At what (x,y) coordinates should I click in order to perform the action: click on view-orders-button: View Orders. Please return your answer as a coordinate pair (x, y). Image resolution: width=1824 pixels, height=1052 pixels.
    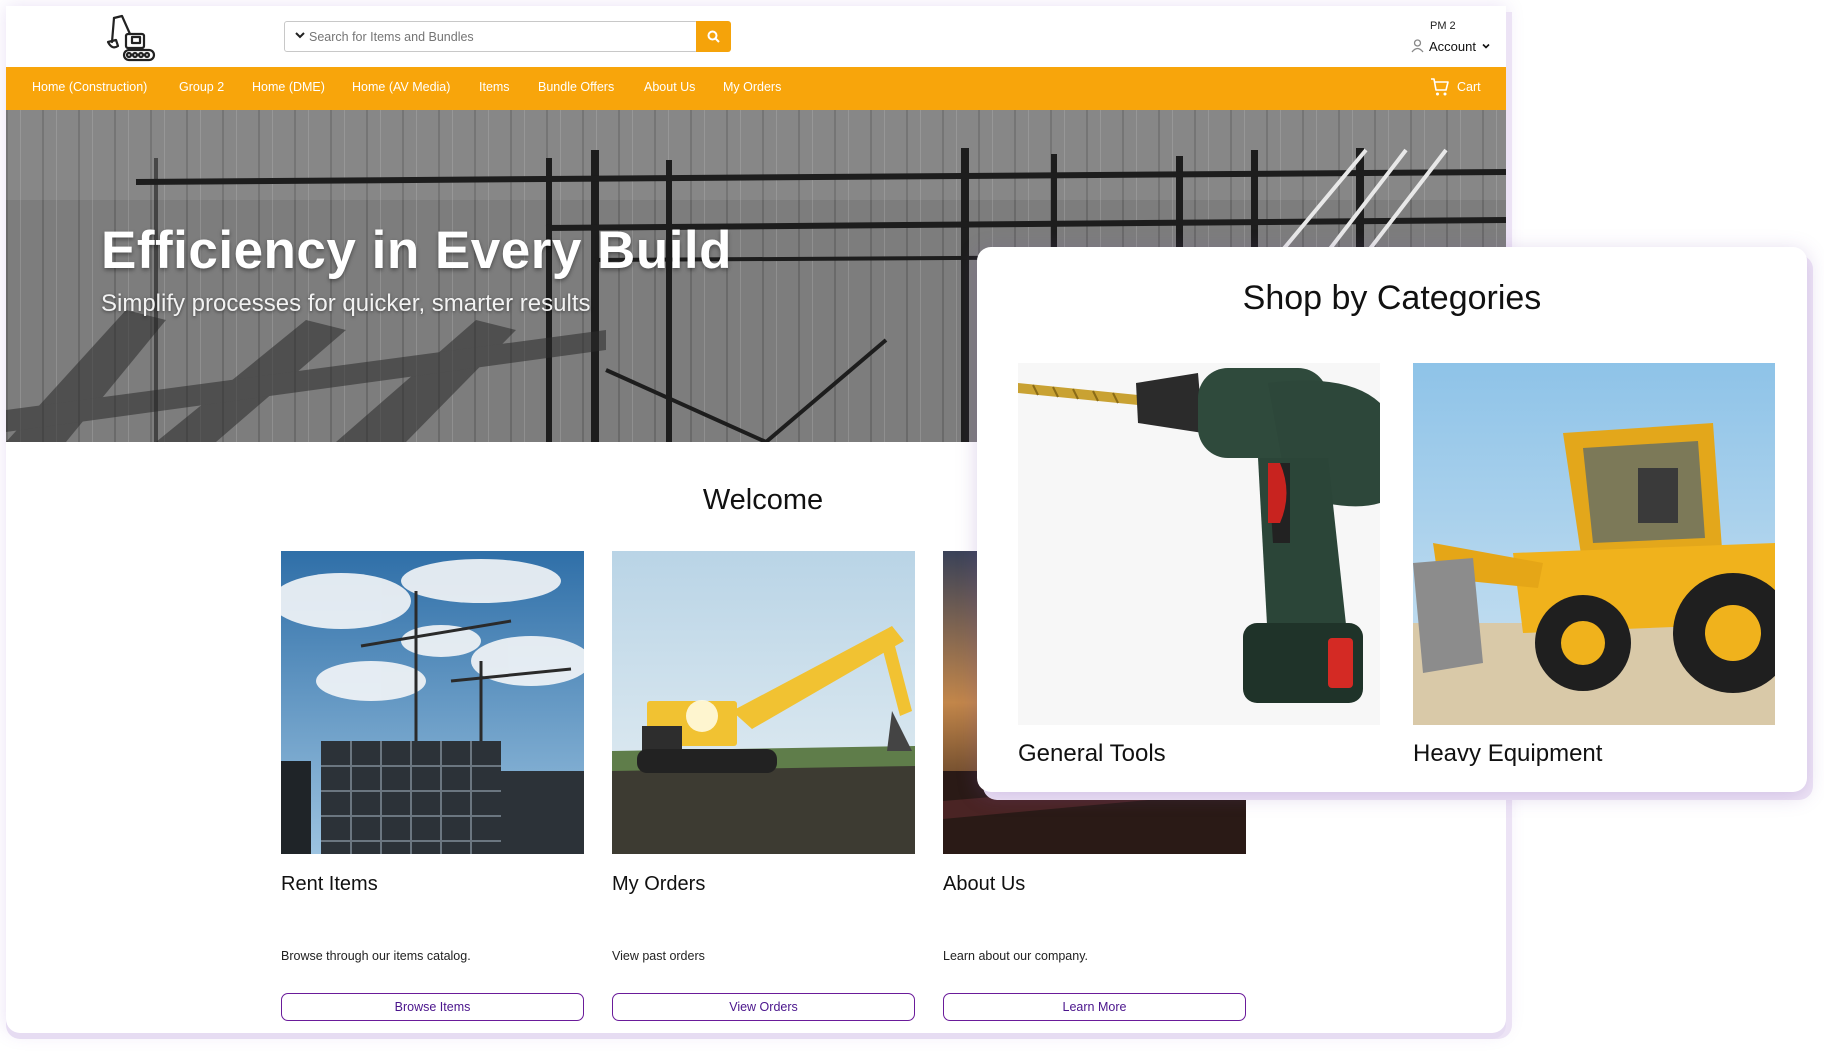
    Looking at the image, I should click on (763, 1007).